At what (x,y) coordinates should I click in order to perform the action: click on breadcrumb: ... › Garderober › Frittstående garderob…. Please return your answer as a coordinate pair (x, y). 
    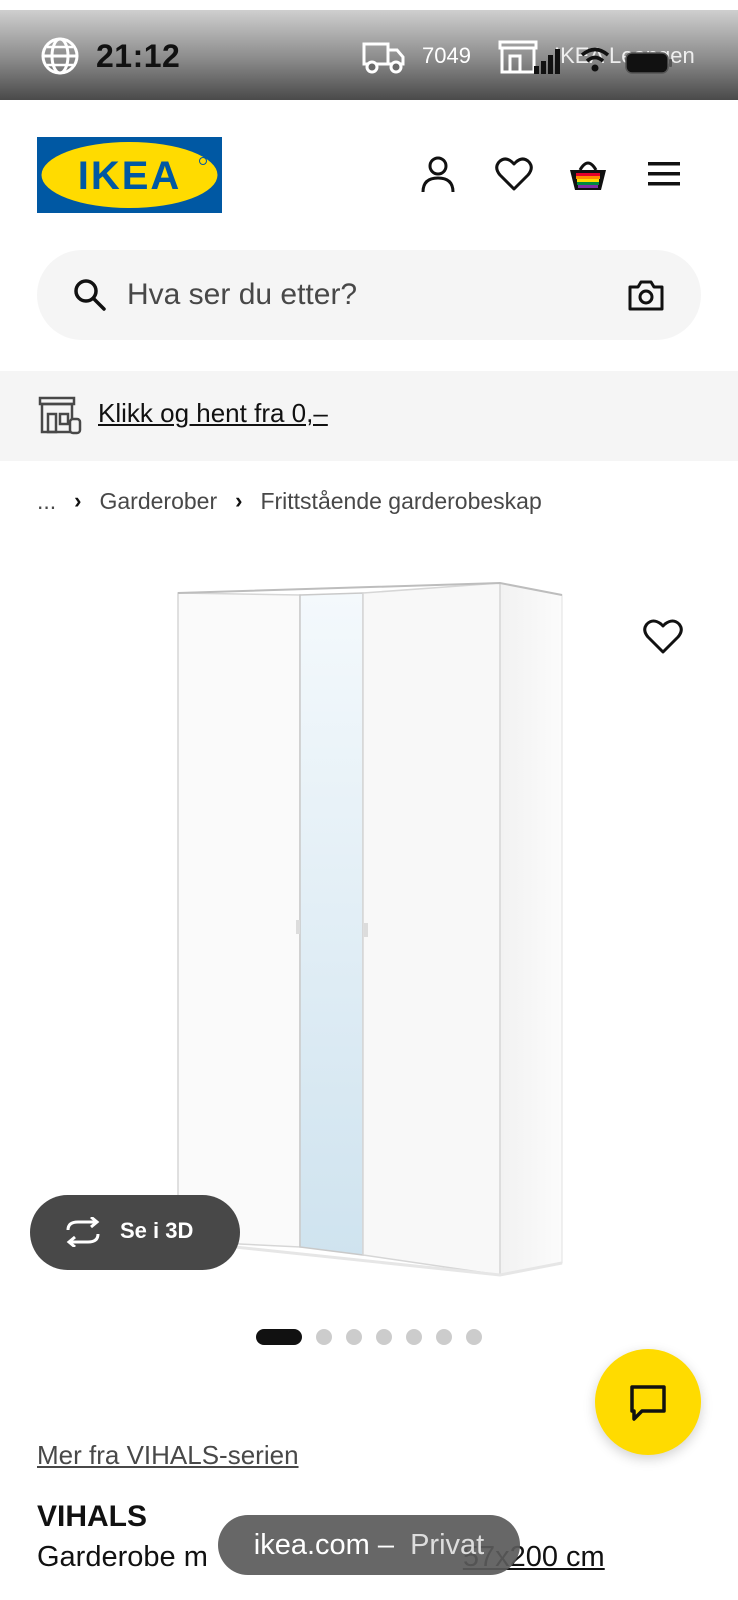
    Looking at the image, I should click on (289, 501).